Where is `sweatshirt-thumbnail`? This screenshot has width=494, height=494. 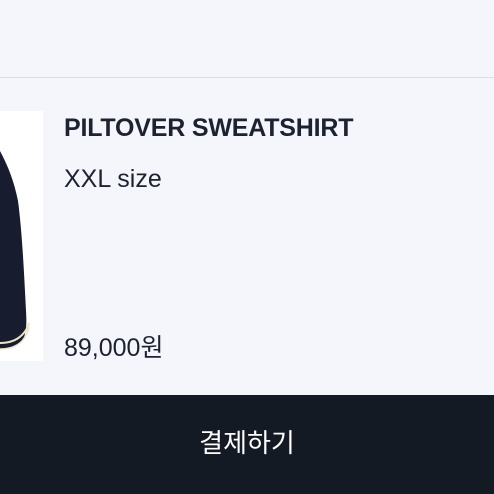
sweatshirt-thumbnail is located at coordinates (15, 250).